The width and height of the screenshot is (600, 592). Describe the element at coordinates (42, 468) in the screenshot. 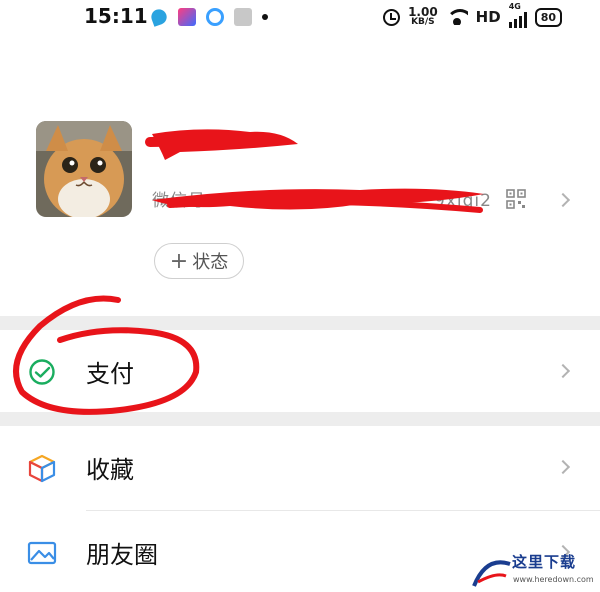

I see `favorites-cube-icon` at that location.